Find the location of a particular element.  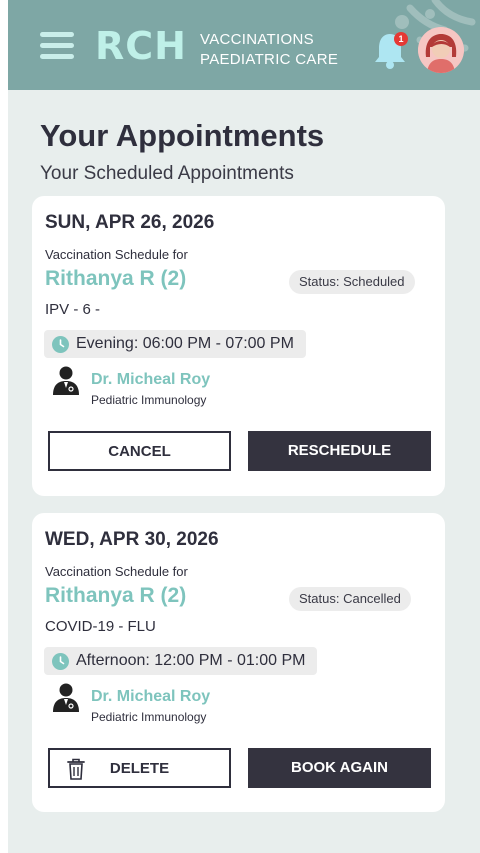

trash-icon is located at coordinates (76, 769).